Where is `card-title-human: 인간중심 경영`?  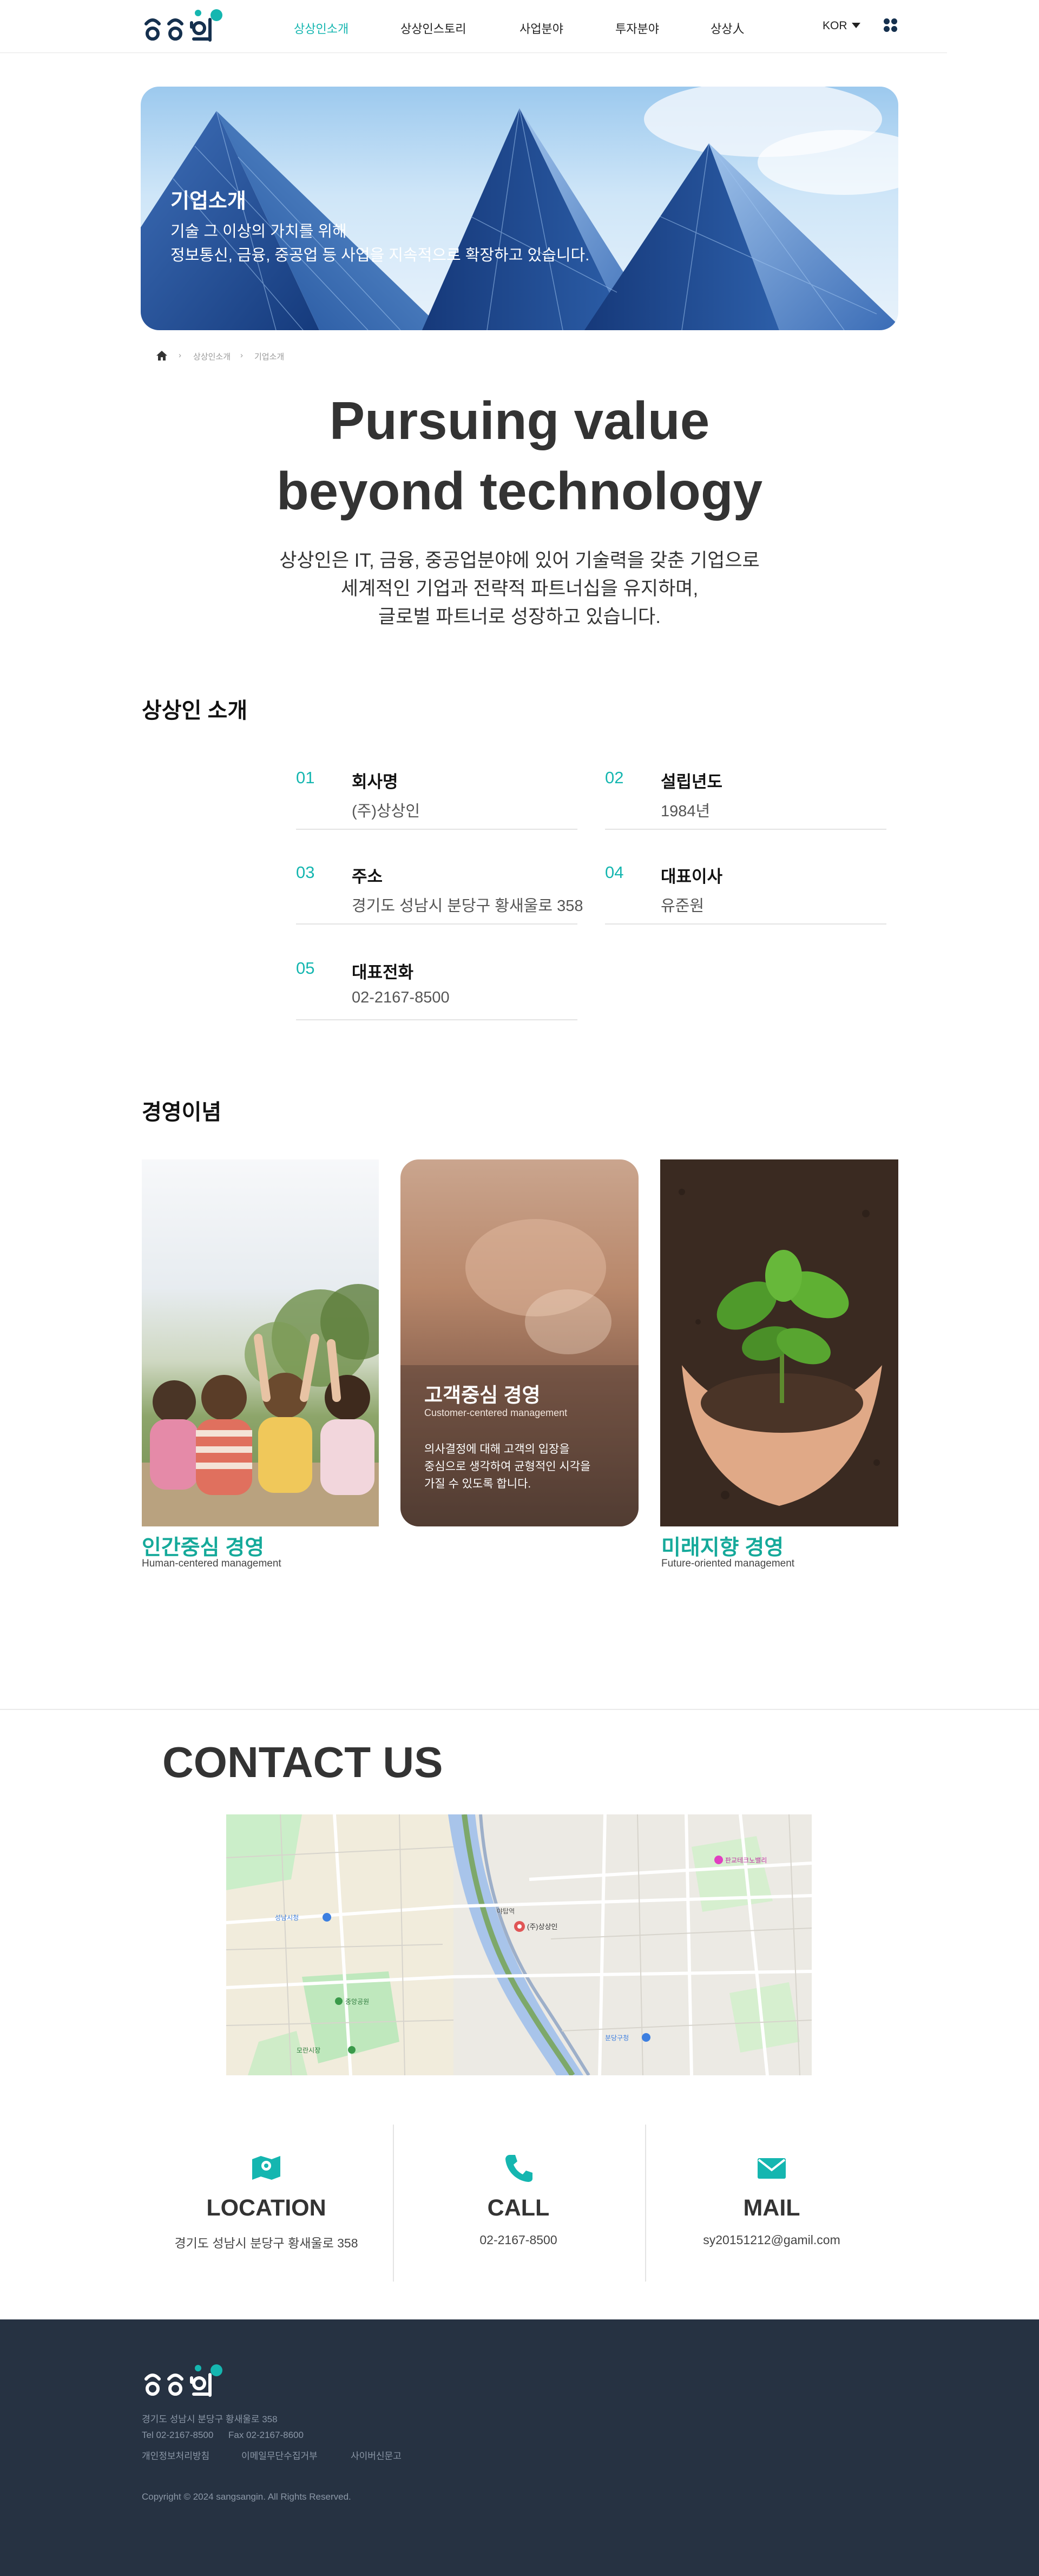 card-title-human: 인간중심 경영 is located at coordinates (203, 1547).